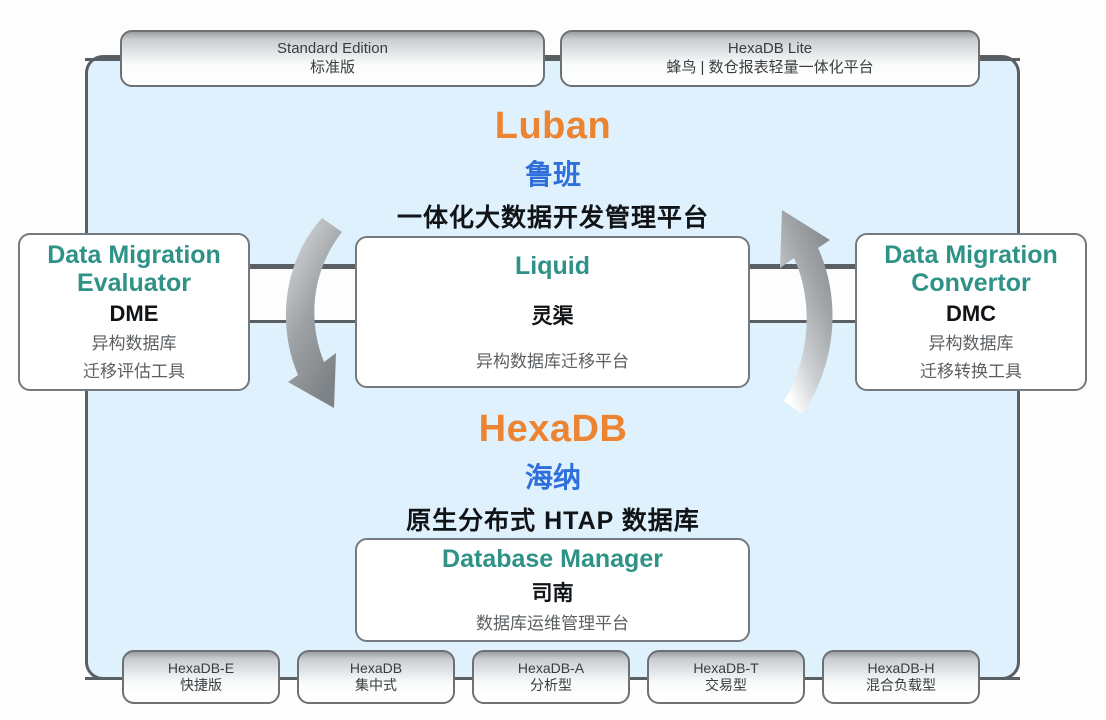  I want to click on pill-hexadb-lite-en: HexaDB Lite, so click(770, 48).